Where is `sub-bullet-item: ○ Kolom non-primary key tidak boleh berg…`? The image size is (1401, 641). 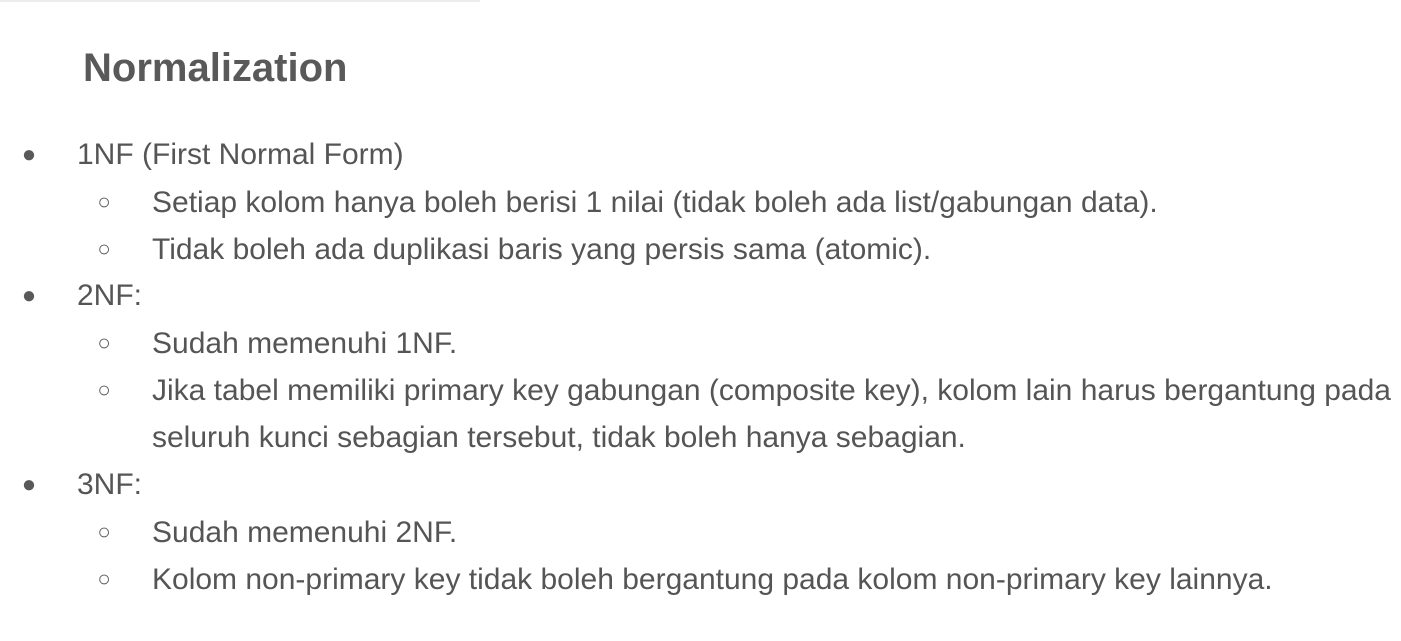 sub-bullet-item: ○ Kolom non-primary key tidak boleh berg… is located at coordinates (700, 578).